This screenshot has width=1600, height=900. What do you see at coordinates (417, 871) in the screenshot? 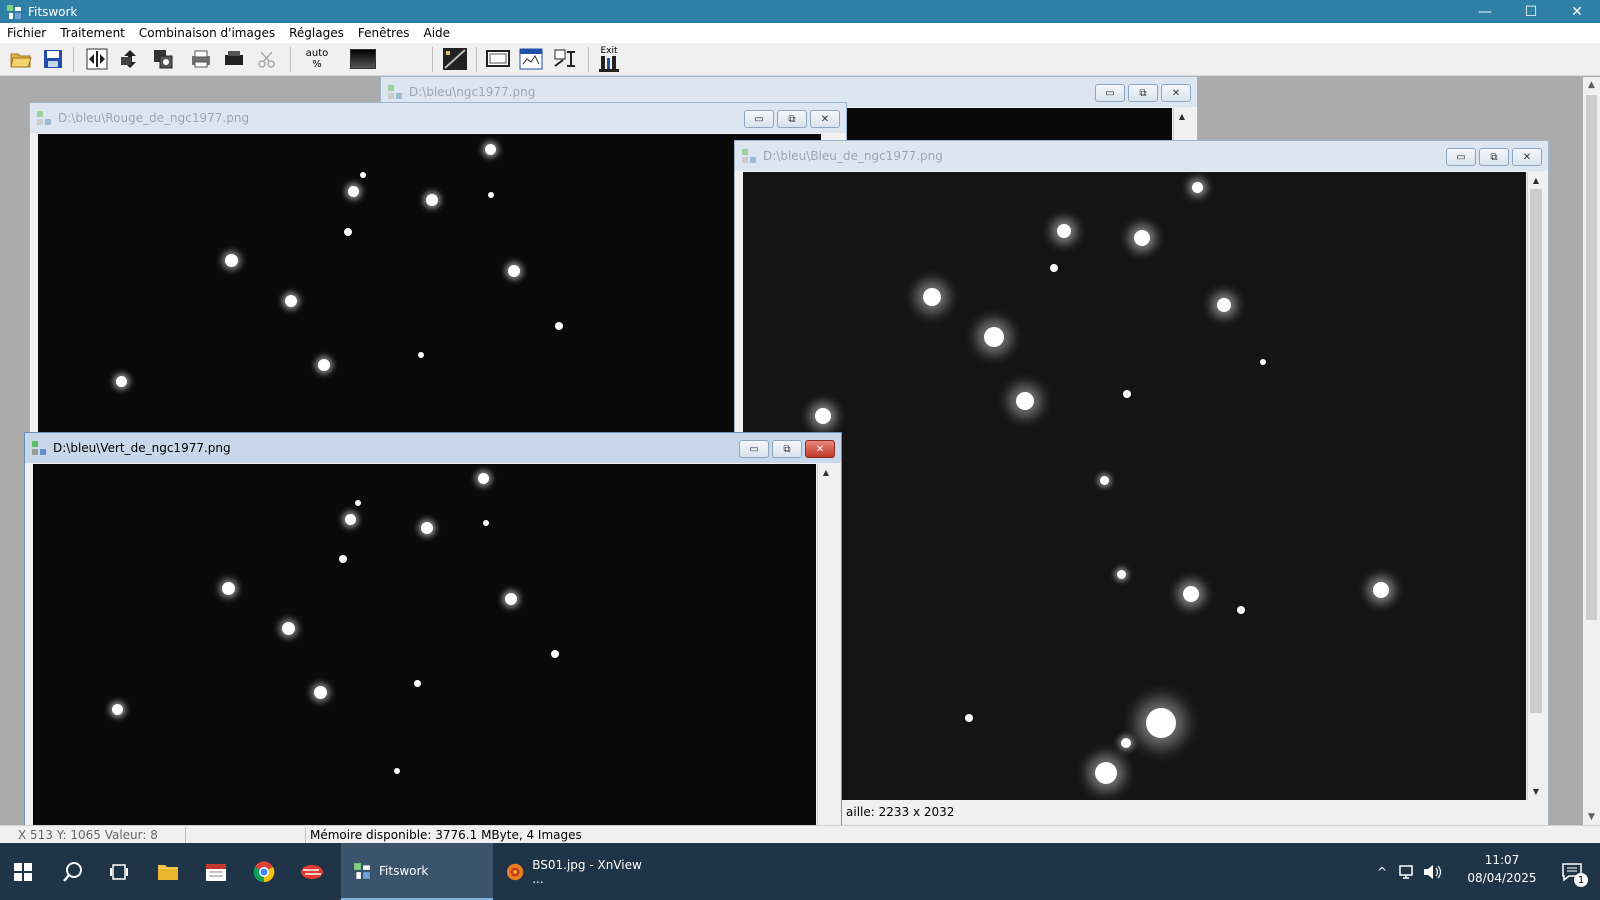
I see `taskbar-app-fitswork: Fitswork` at bounding box center [417, 871].